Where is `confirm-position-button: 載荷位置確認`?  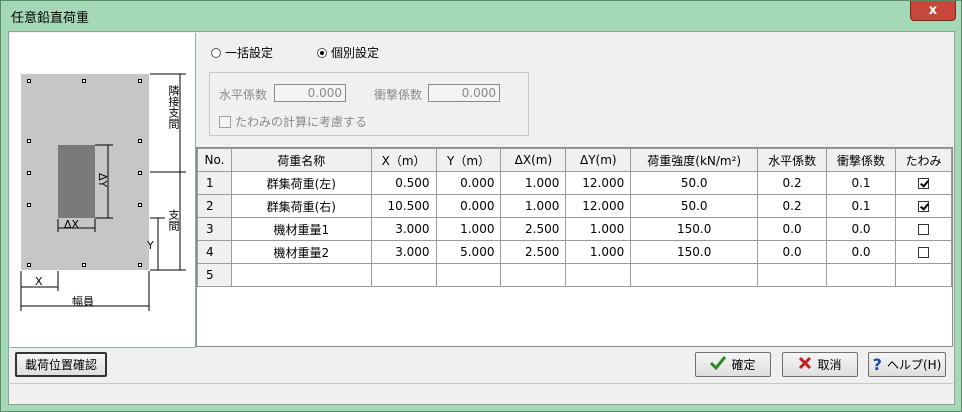 confirm-position-button: 載荷位置確認 is located at coordinates (61, 364).